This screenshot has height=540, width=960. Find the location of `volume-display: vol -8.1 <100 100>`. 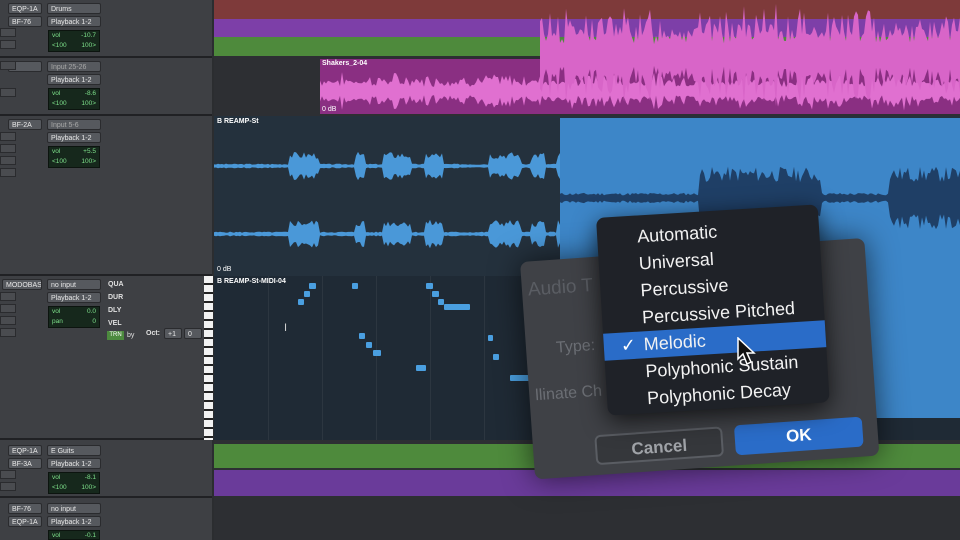

volume-display: vol -8.1 <100 100> is located at coordinates (74, 483).